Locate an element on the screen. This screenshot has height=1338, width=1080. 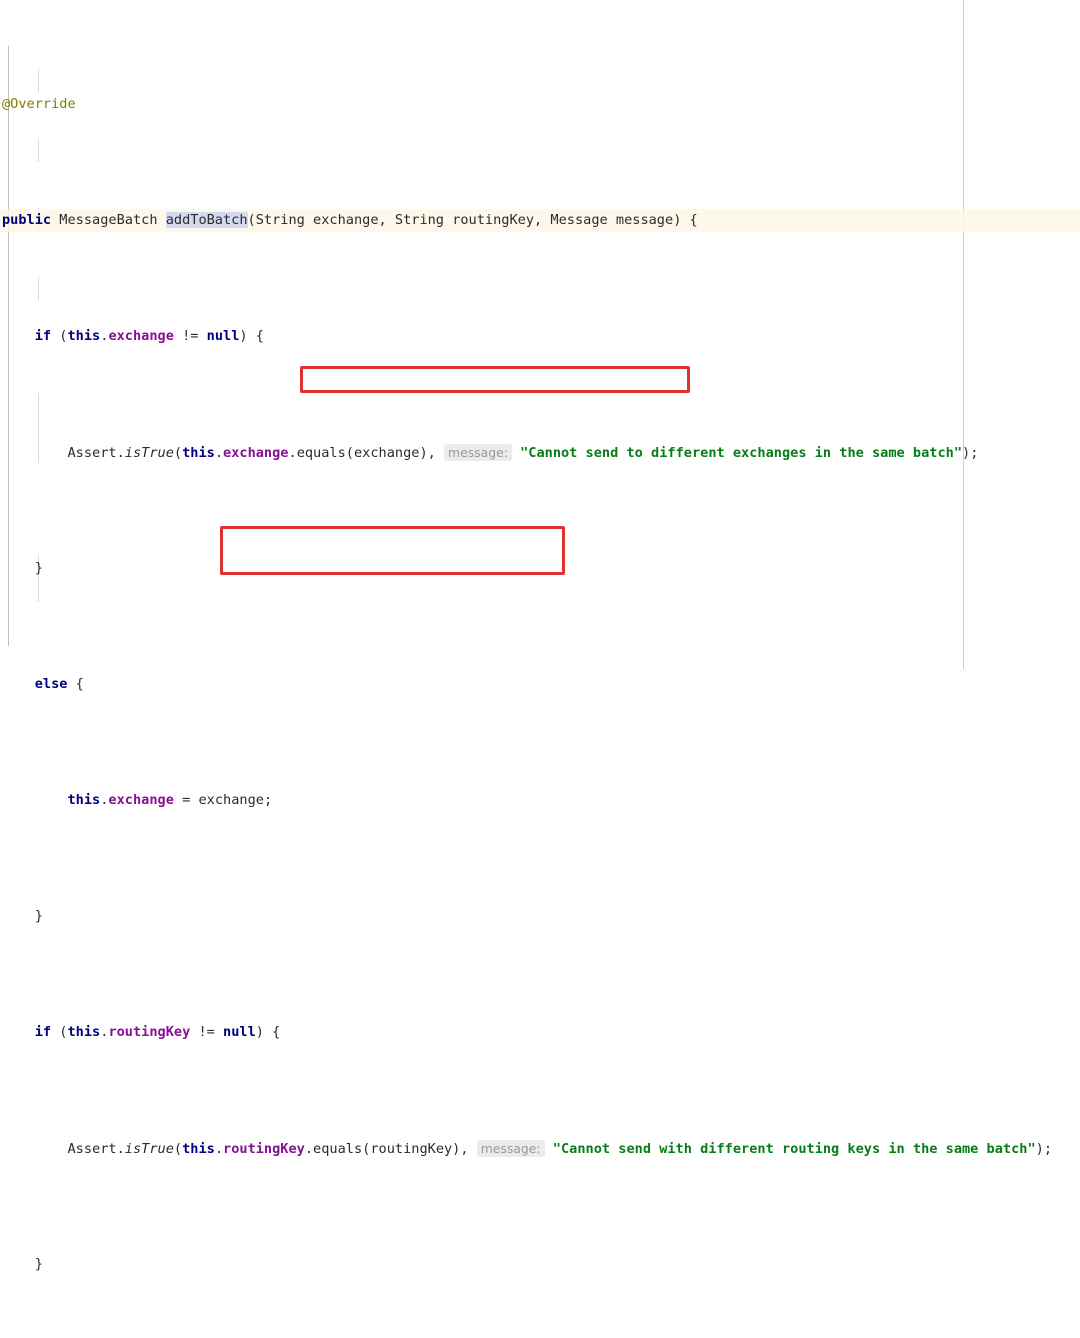
return-type: MessageBatch is located at coordinates (108, 219).